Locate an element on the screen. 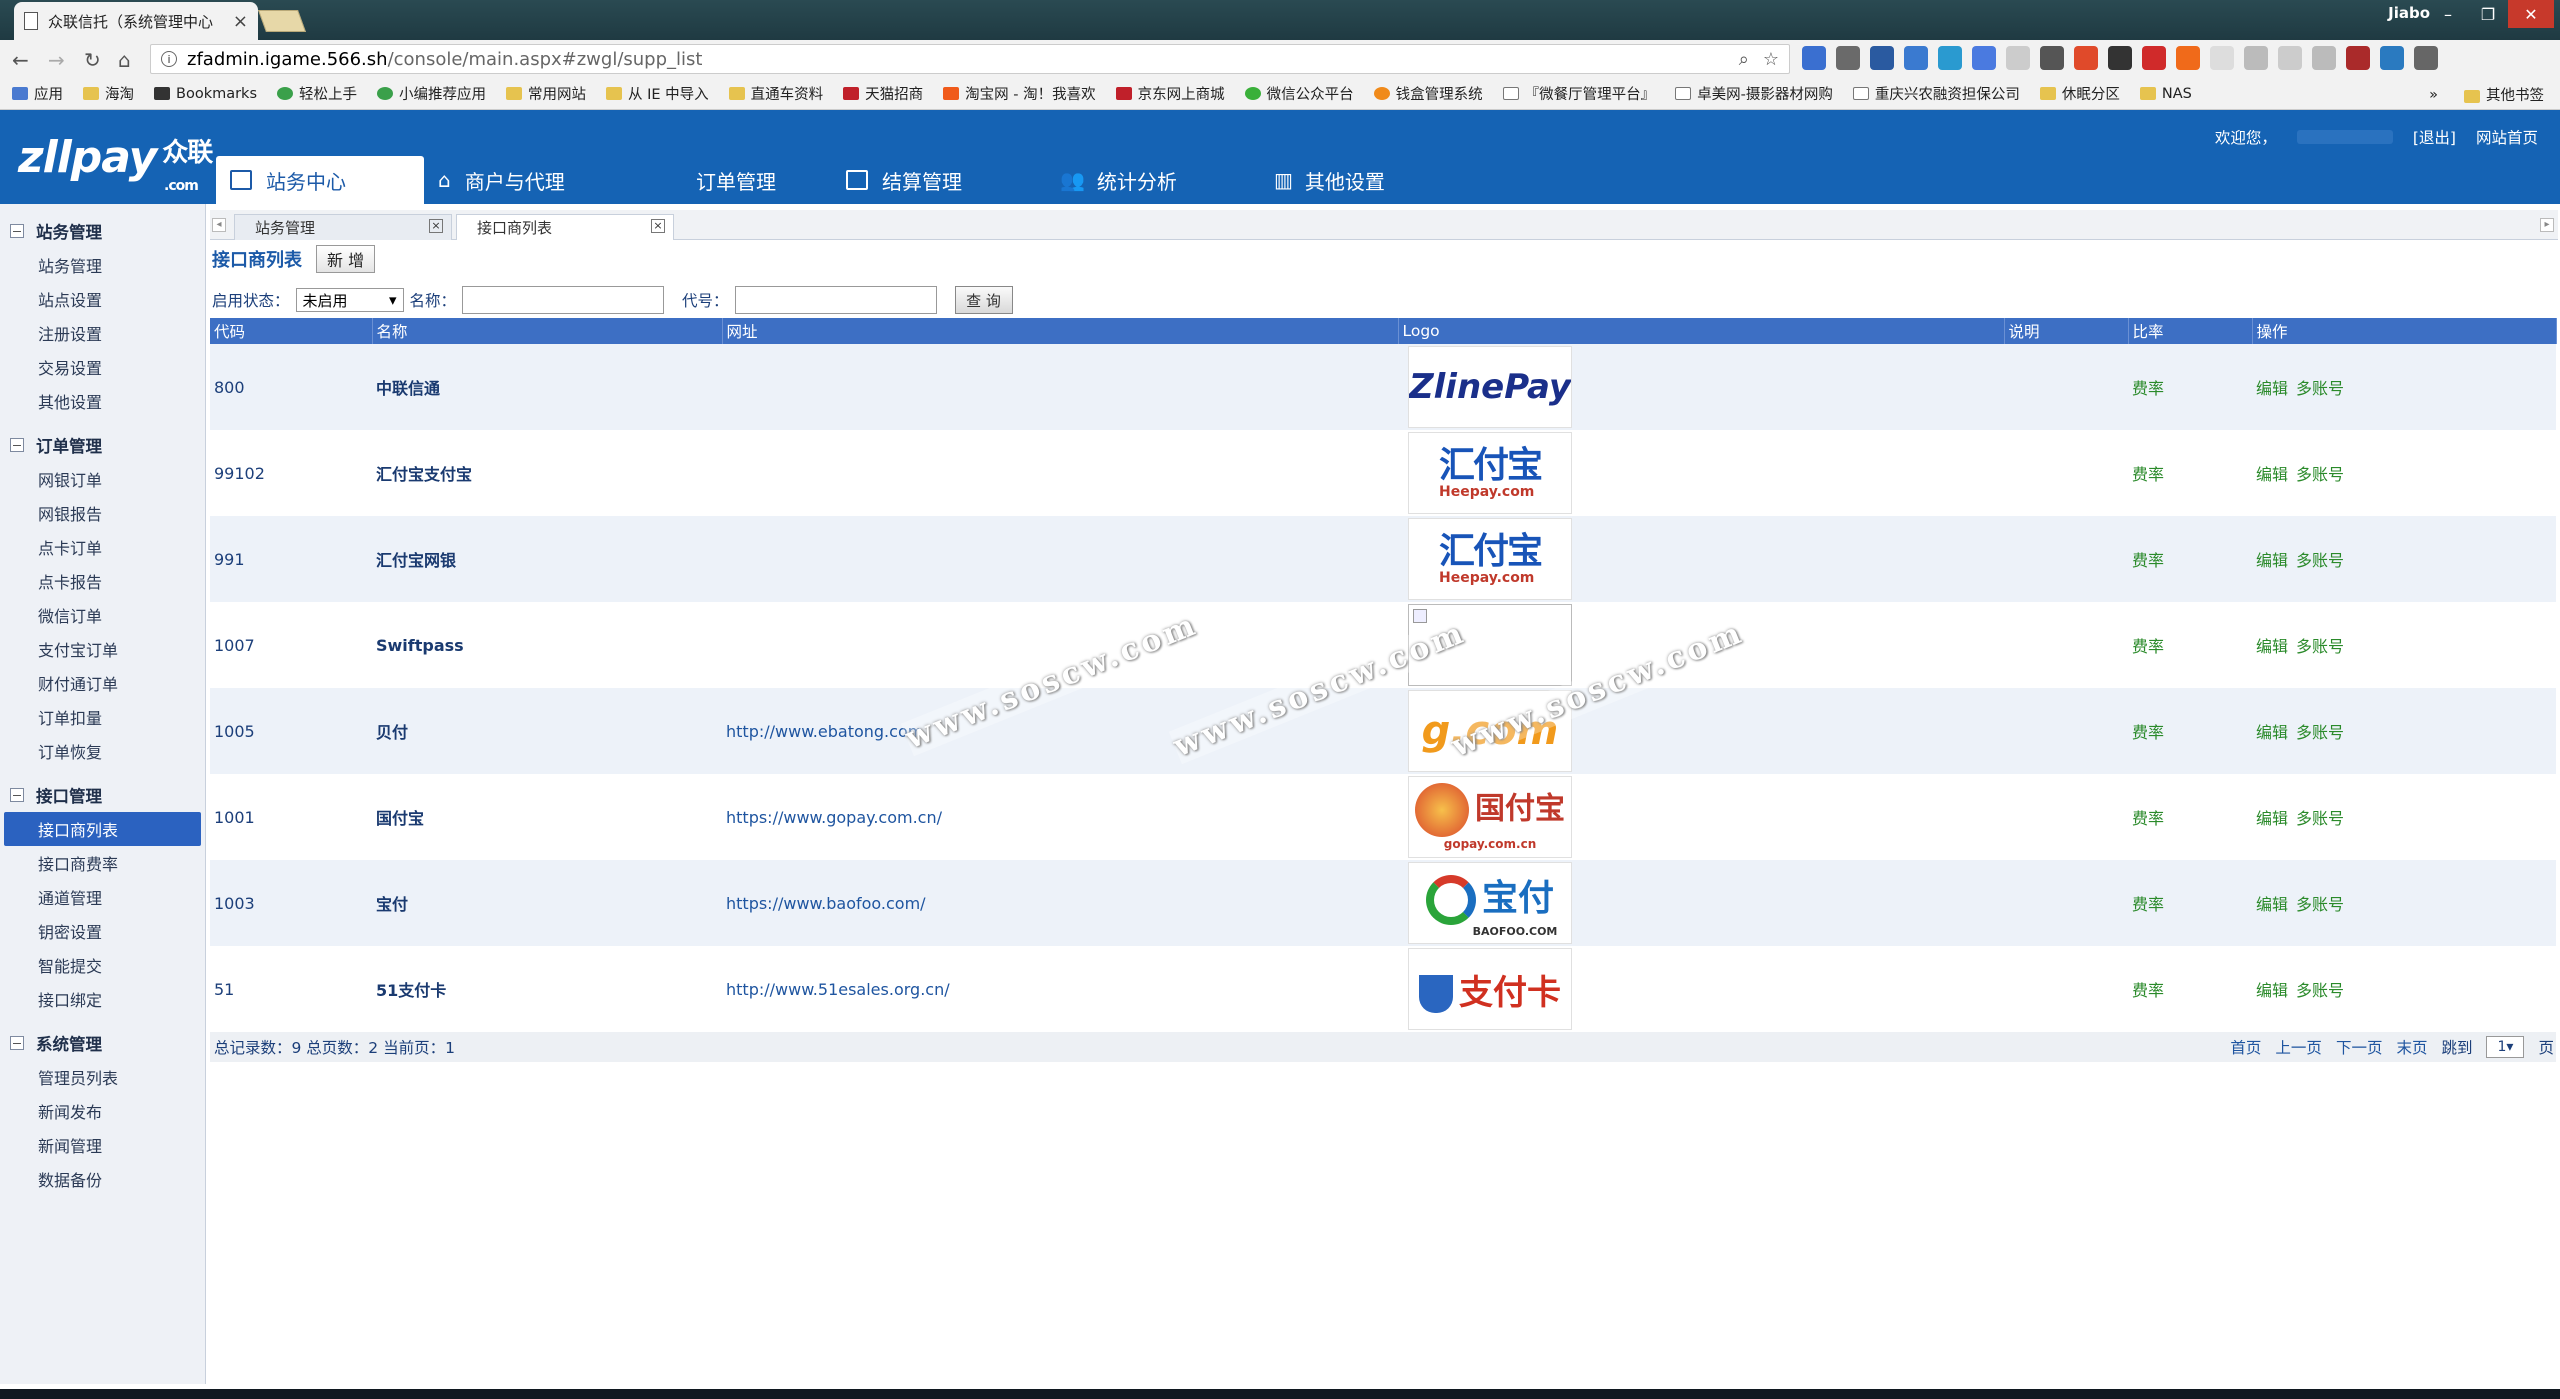 The width and height of the screenshot is (2560, 1399). sidebar-item: 网银报告 is located at coordinates (102, 513).